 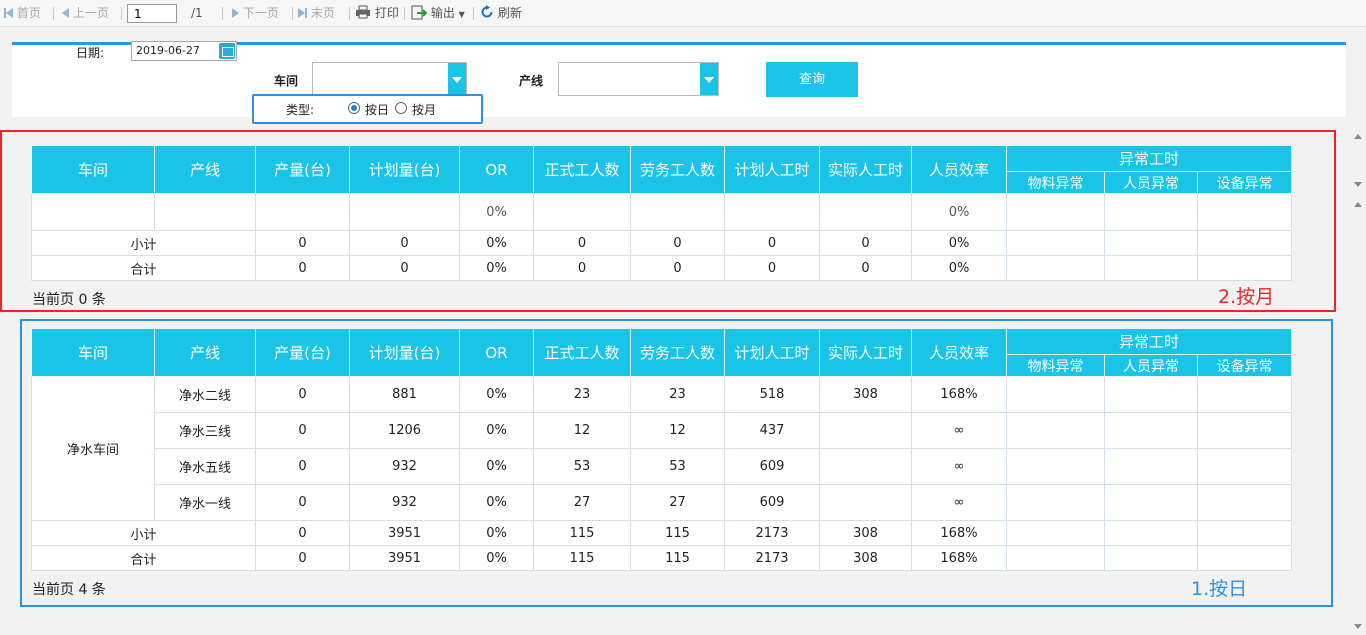 I want to click on day-annotation: 1.按日, so click(x=1219, y=589).